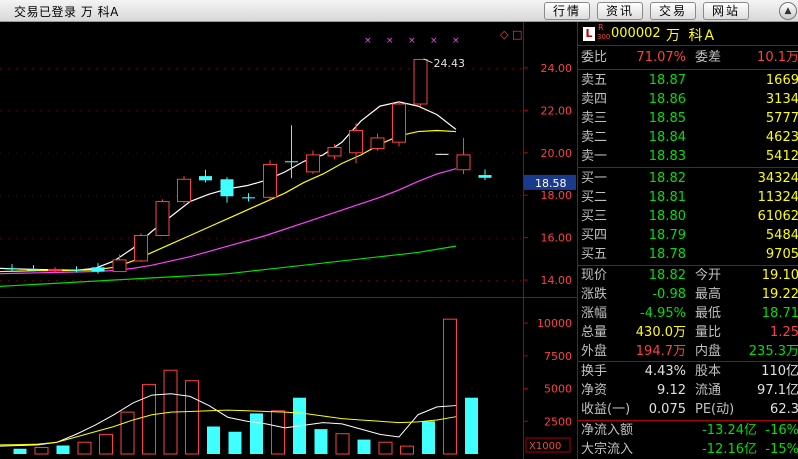  I want to click on up-arrow-icon: ▲, so click(788, 11).